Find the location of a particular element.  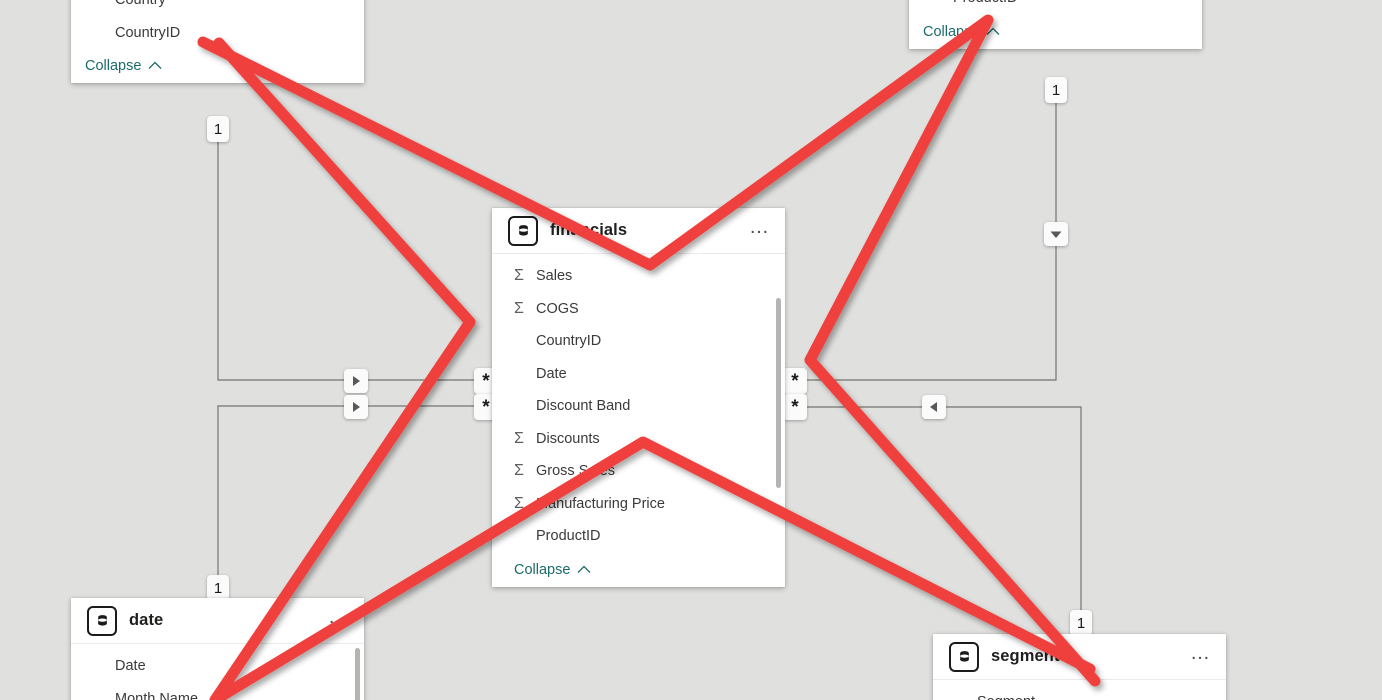

field-row: Σ Sales is located at coordinates (638, 276).